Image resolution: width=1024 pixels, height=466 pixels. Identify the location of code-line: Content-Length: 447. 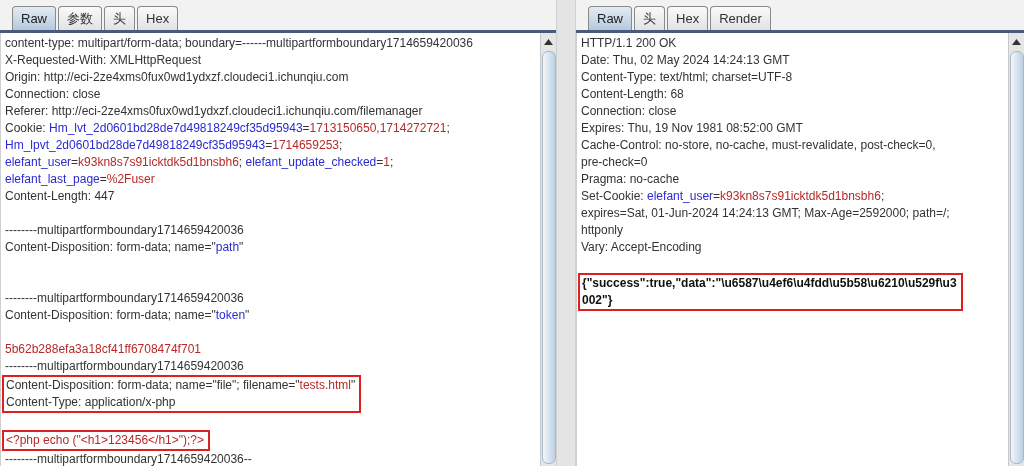
(60, 196).